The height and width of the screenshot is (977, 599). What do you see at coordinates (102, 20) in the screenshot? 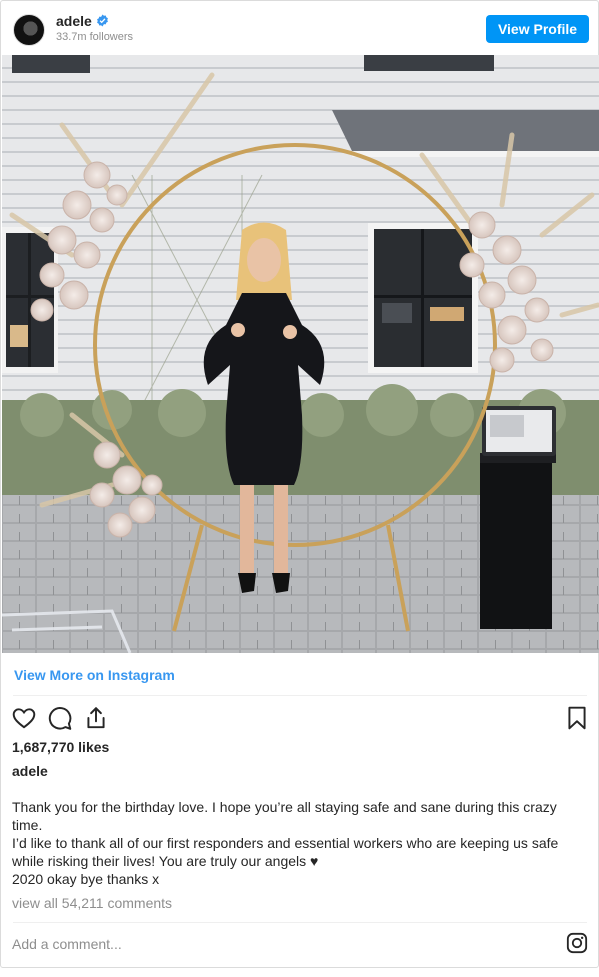
I see `verified-badge-icon` at bounding box center [102, 20].